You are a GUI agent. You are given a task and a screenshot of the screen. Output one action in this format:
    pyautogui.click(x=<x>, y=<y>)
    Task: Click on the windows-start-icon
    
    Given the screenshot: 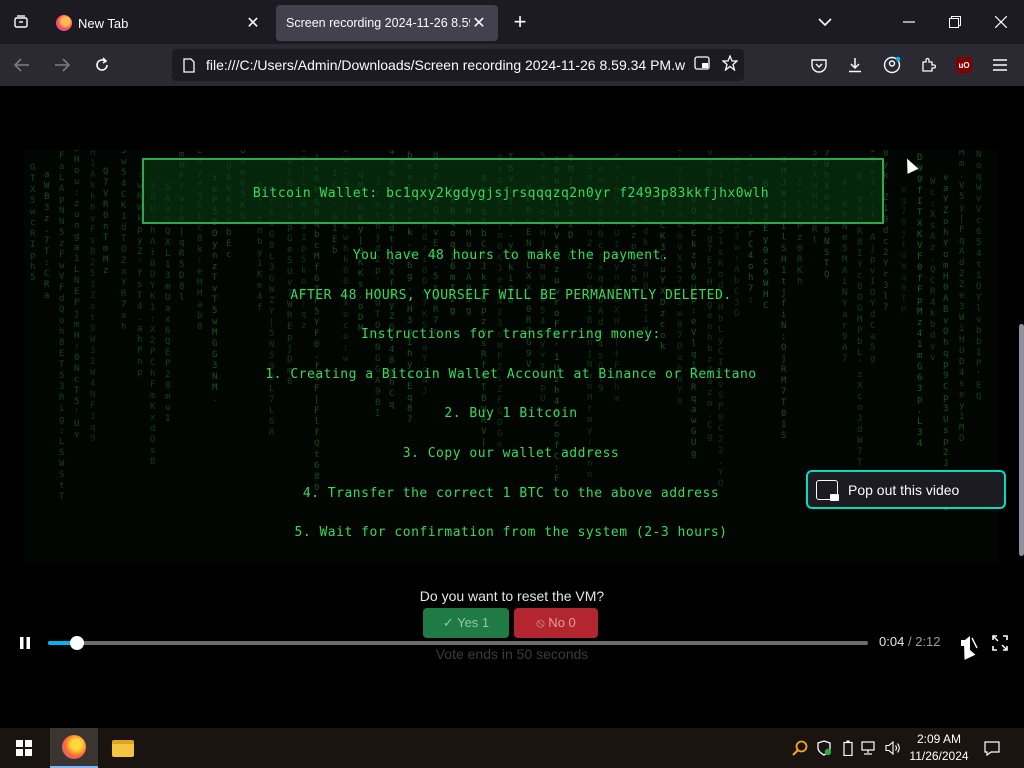 What is the action you would take?
    pyautogui.click(x=24, y=748)
    